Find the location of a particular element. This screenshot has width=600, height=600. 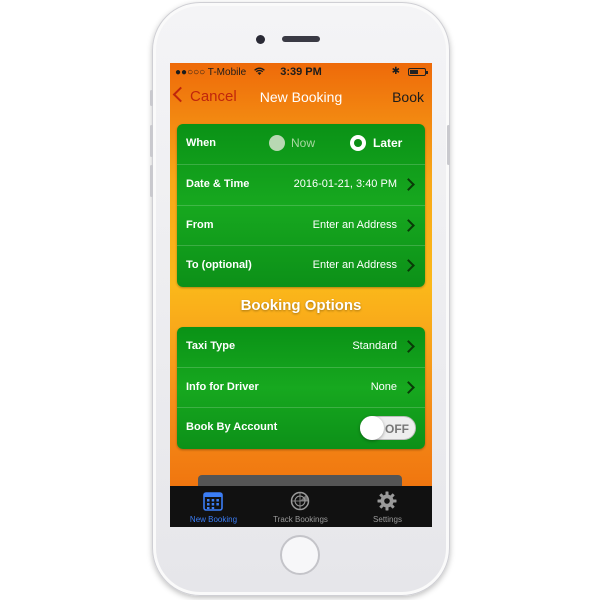

now-label: Now is located at coordinates (303, 143).